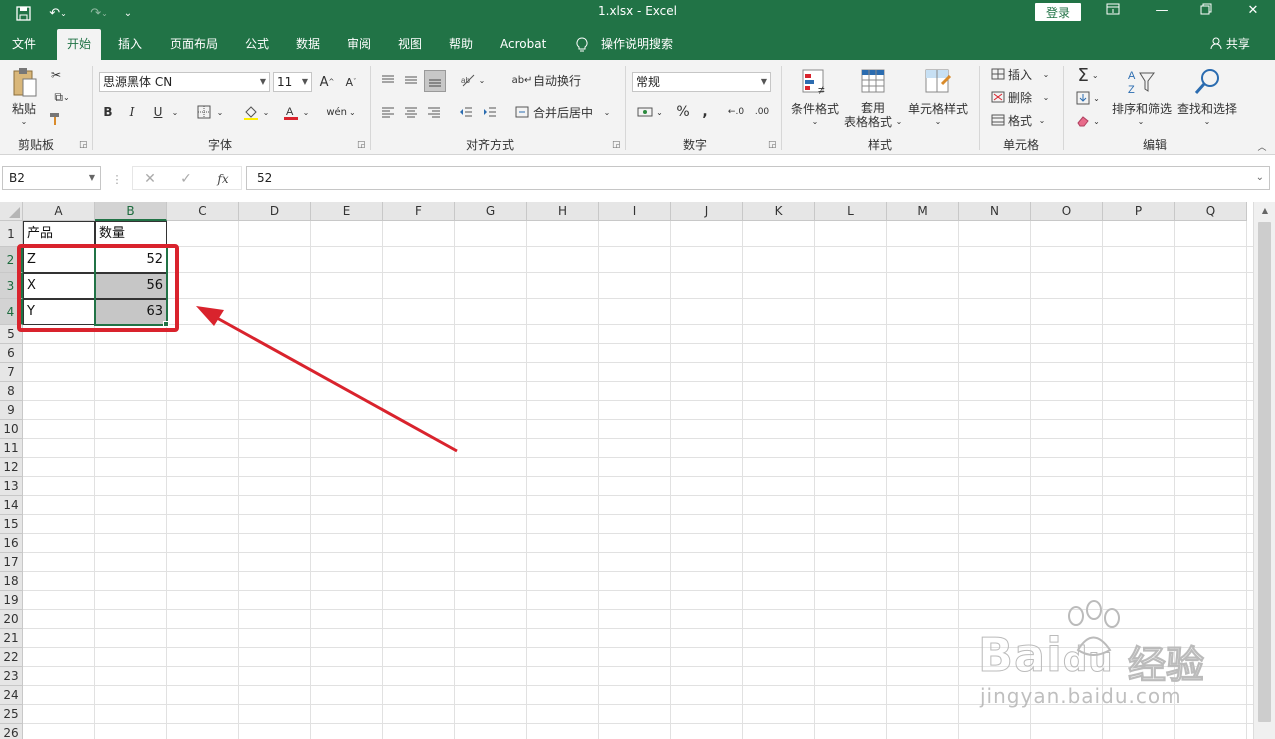 The image size is (1275, 739). Describe the element at coordinates (98, 288) in the screenshot. I see `highlight-box` at that location.